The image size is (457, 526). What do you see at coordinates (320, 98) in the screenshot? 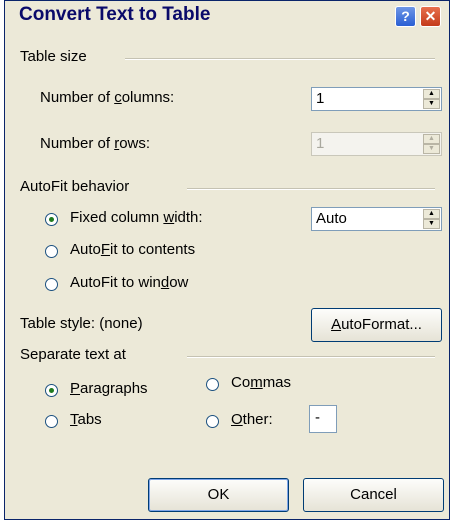
I see `columns-value: 1` at bounding box center [320, 98].